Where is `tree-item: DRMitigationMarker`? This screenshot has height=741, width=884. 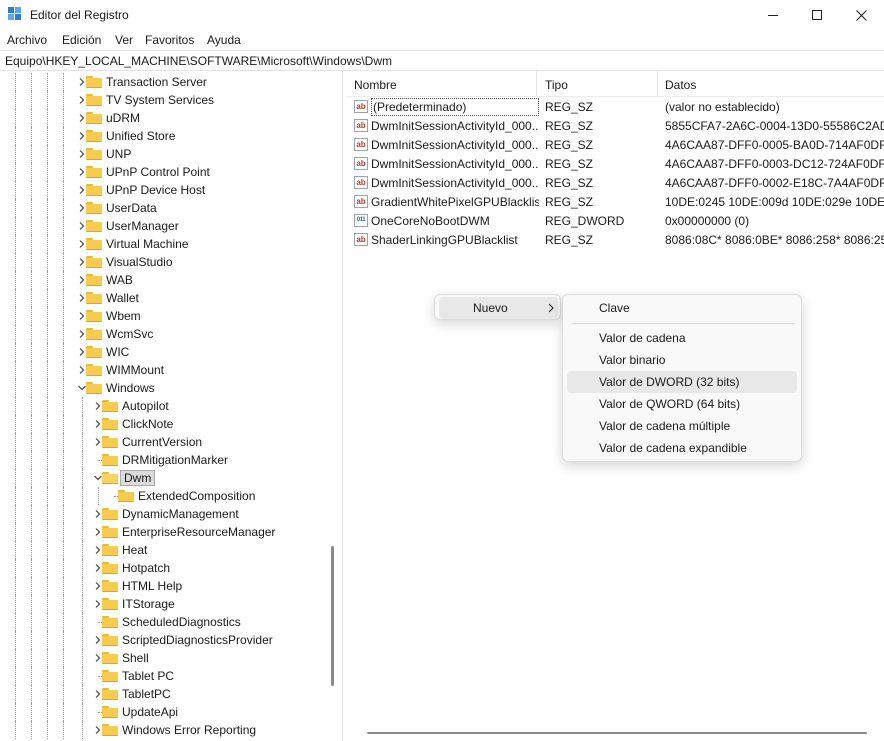 tree-item: DRMitigationMarker is located at coordinates (163, 460).